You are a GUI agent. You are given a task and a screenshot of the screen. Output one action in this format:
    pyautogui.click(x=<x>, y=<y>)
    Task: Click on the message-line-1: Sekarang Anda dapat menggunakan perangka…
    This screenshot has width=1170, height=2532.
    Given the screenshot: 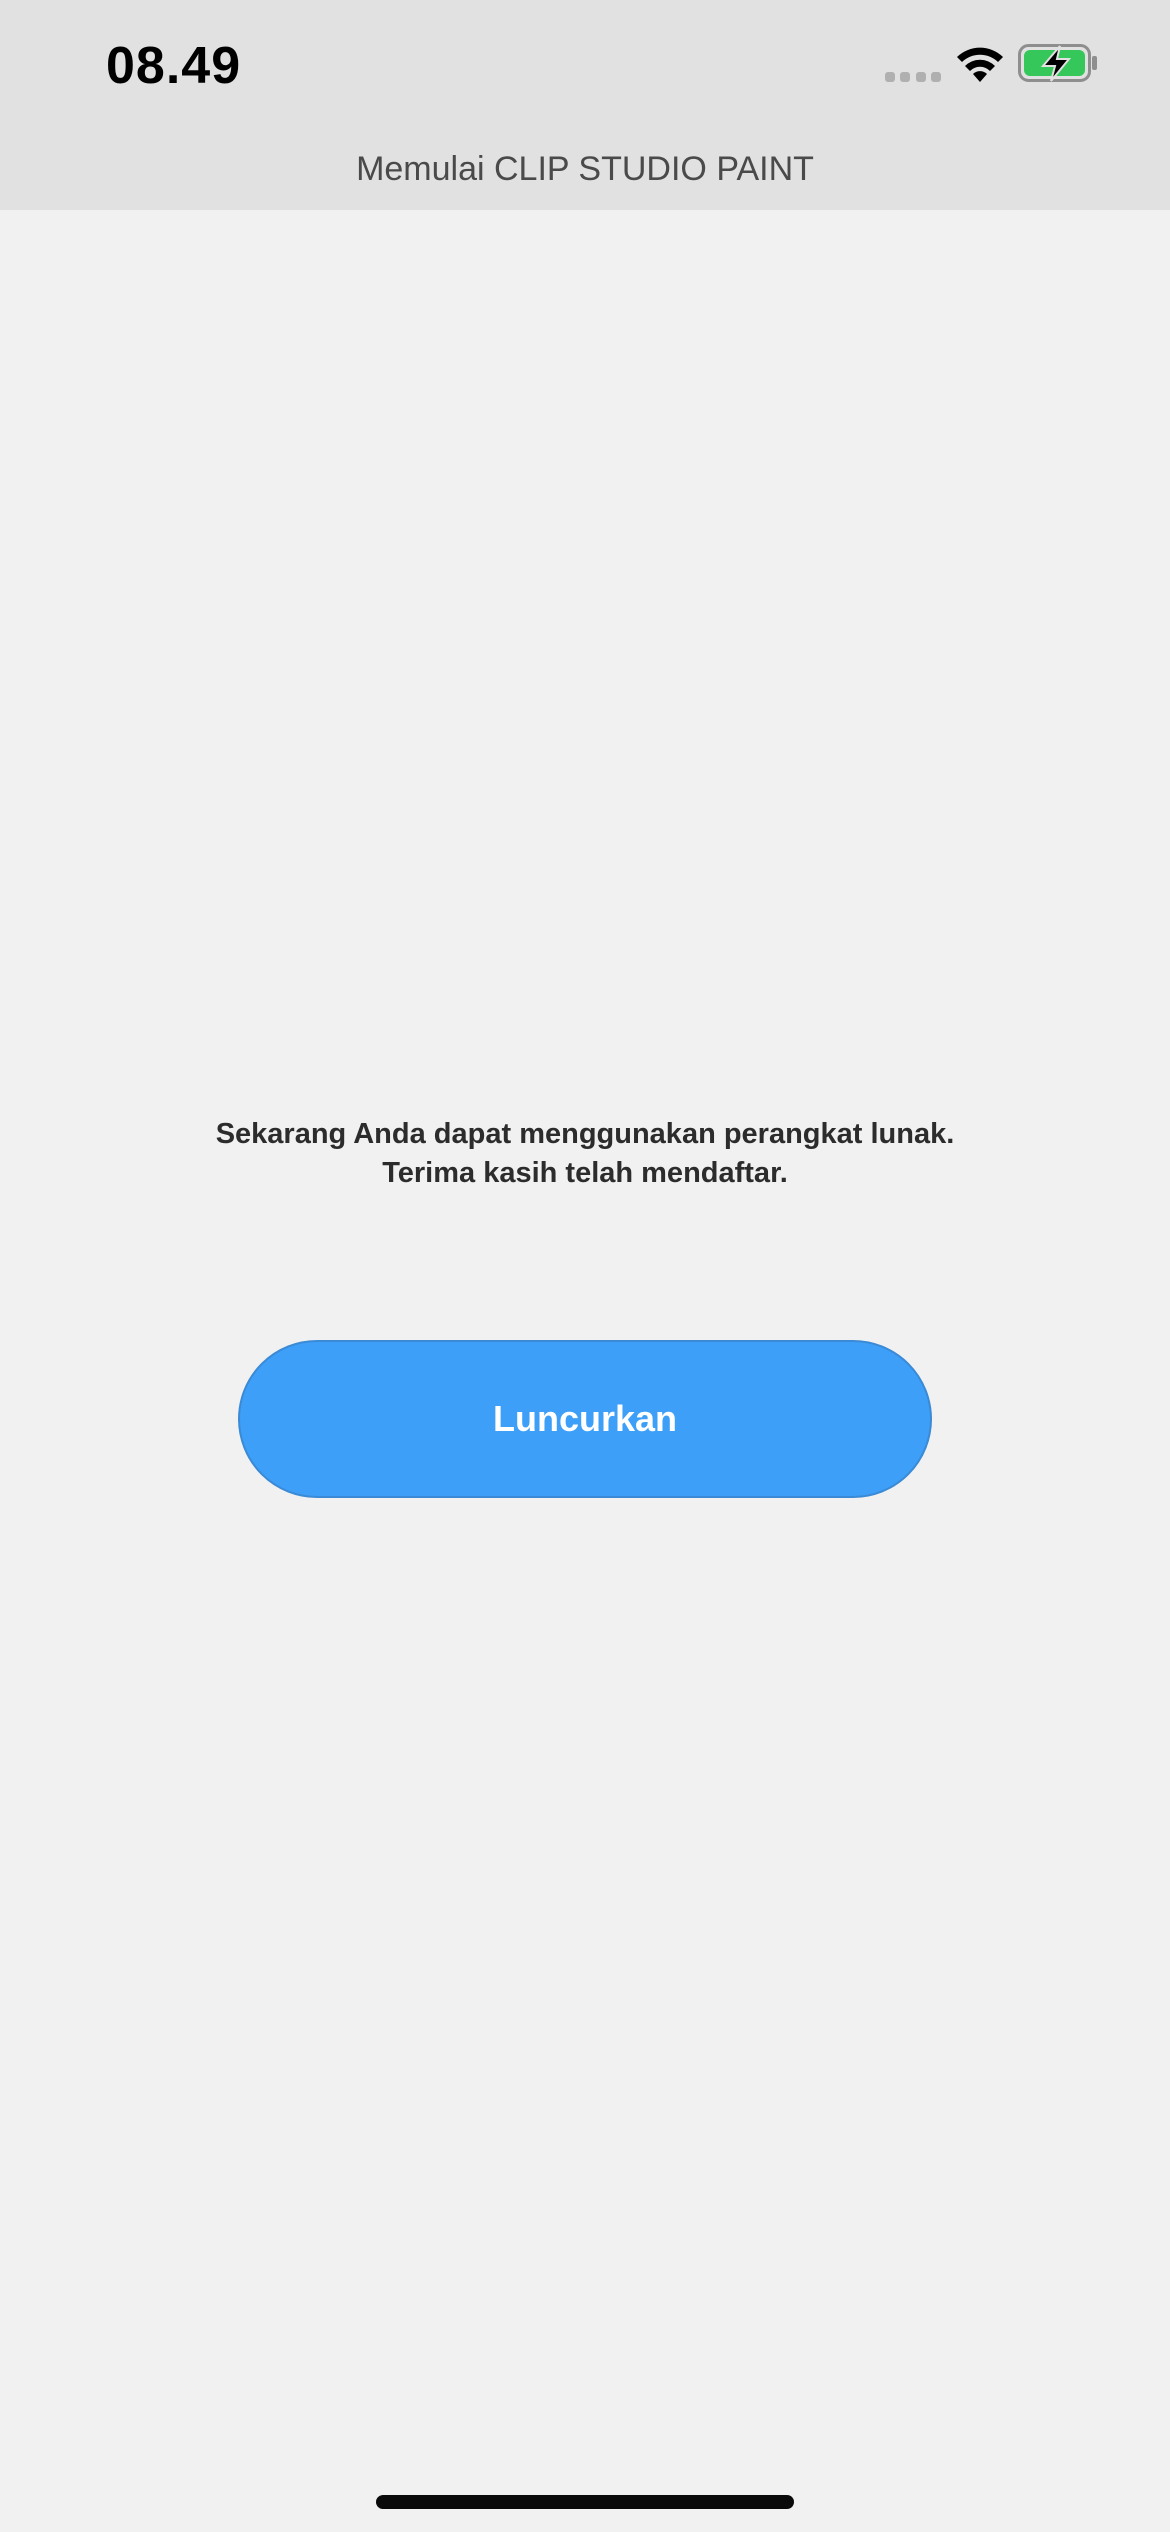 What is the action you would take?
    pyautogui.click(x=585, y=1134)
    